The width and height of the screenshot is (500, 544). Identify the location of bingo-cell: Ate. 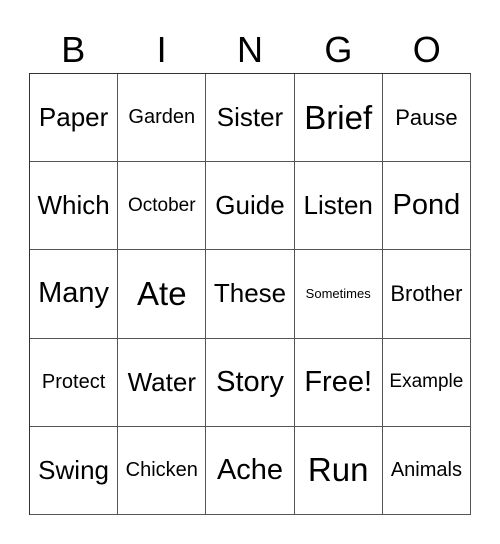
(162, 294).